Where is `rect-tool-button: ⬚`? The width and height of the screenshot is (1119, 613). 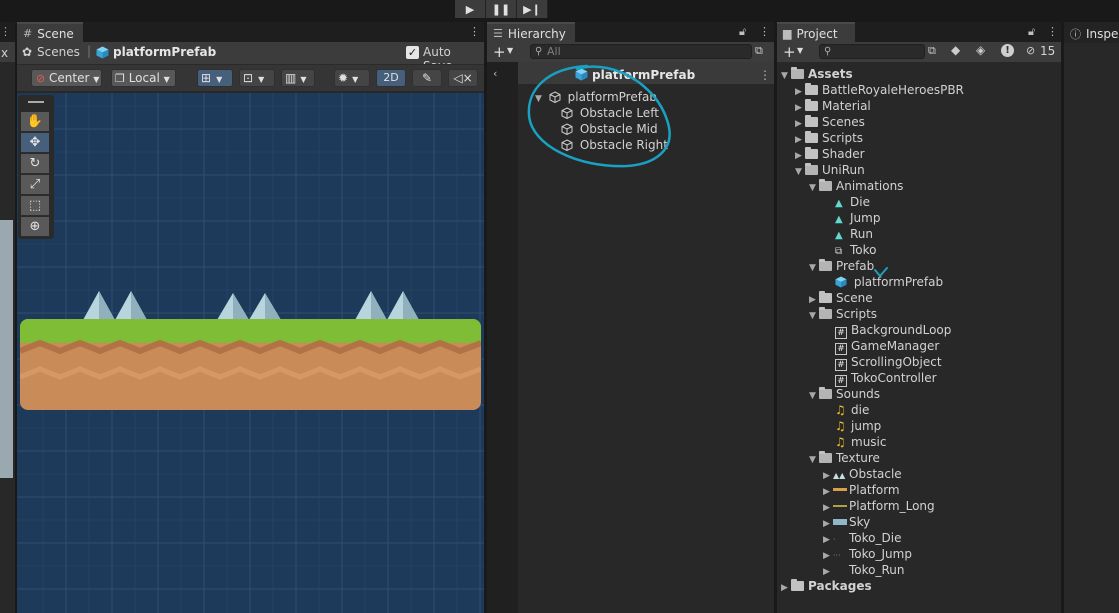 rect-tool-button: ⬚ is located at coordinates (35, 206).